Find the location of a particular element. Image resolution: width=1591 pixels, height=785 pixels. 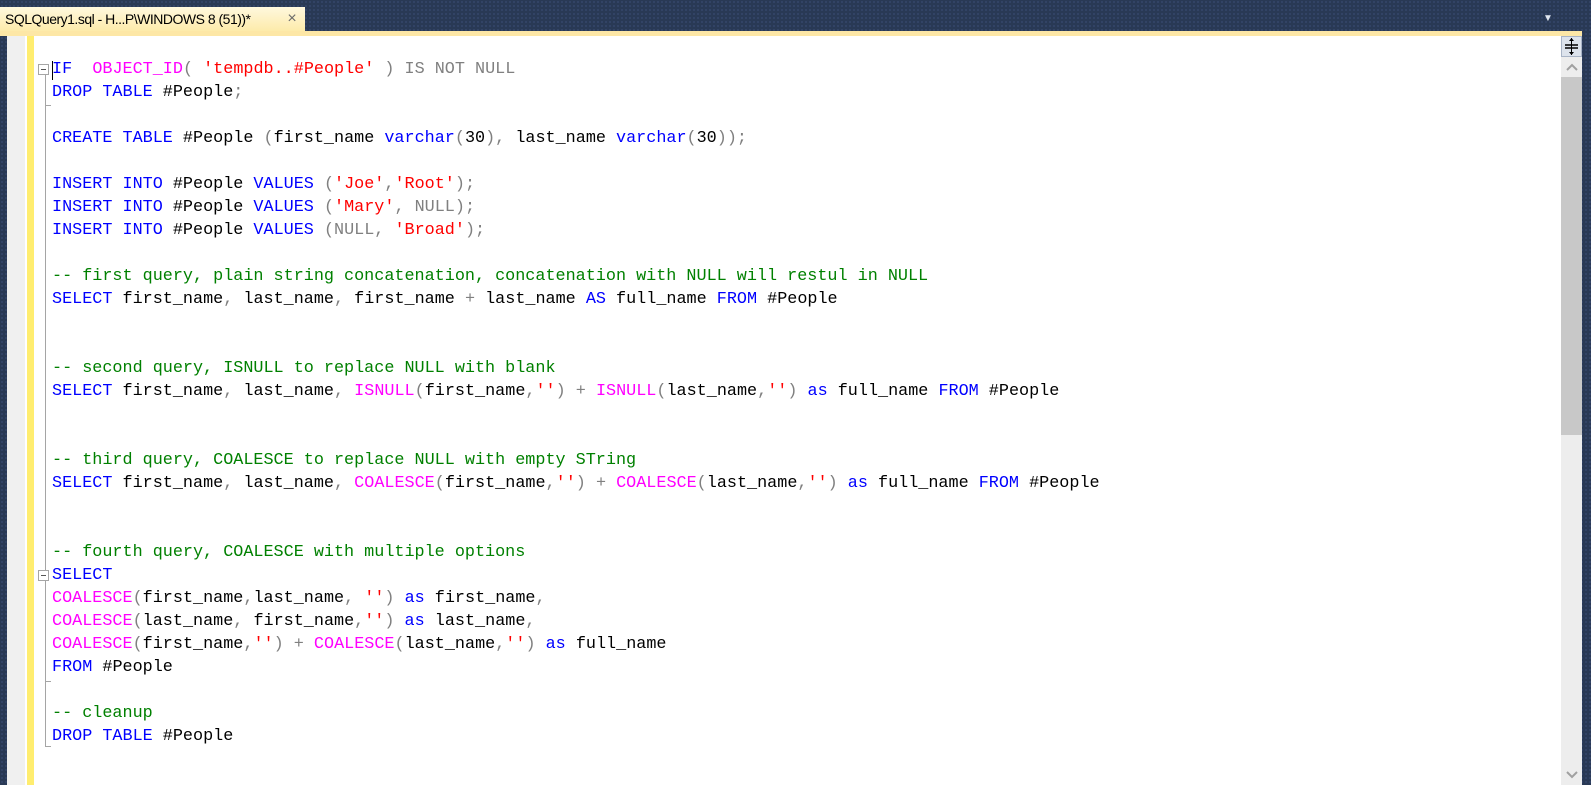

code-line: DROP TABLE #People; is located at coordinates (576, 92).